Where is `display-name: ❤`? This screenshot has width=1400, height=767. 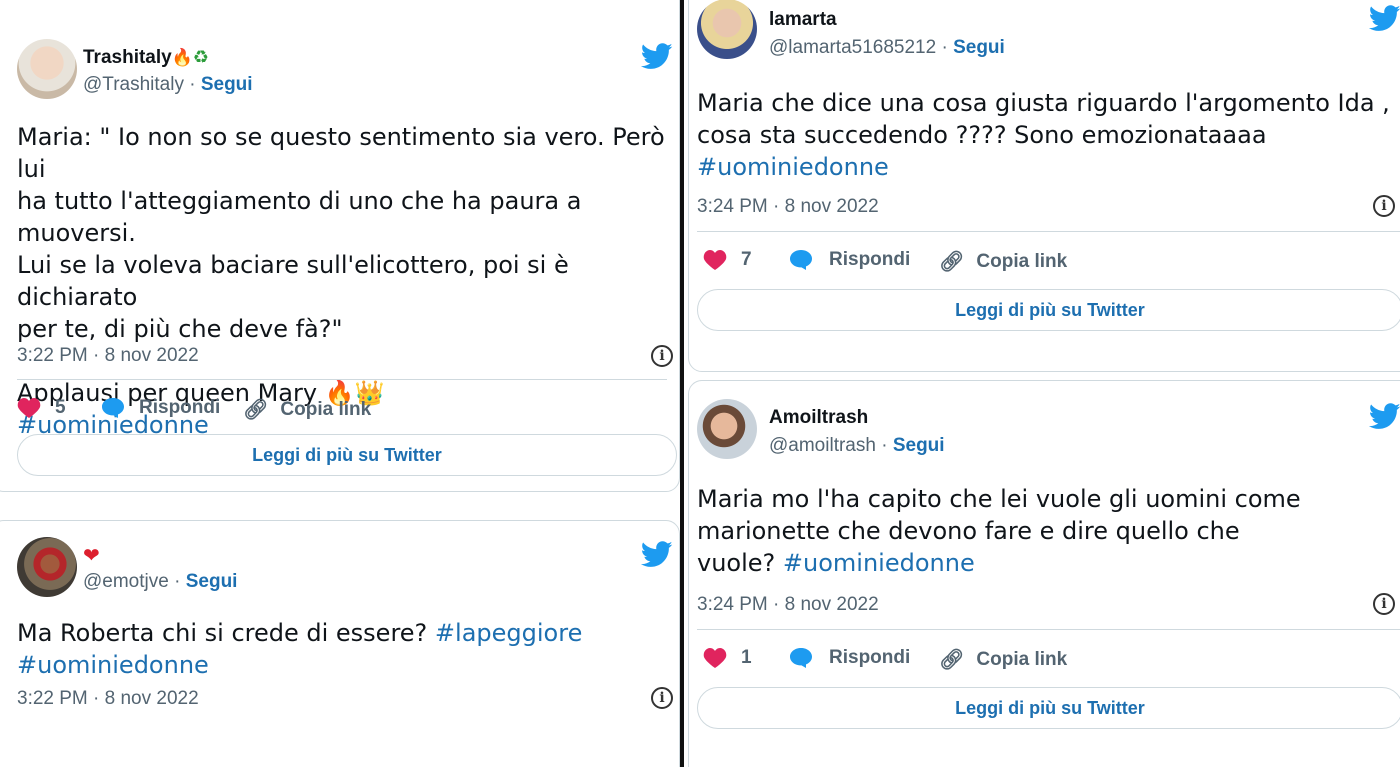
display-name: ❤ is located at coordinates (91, 555).